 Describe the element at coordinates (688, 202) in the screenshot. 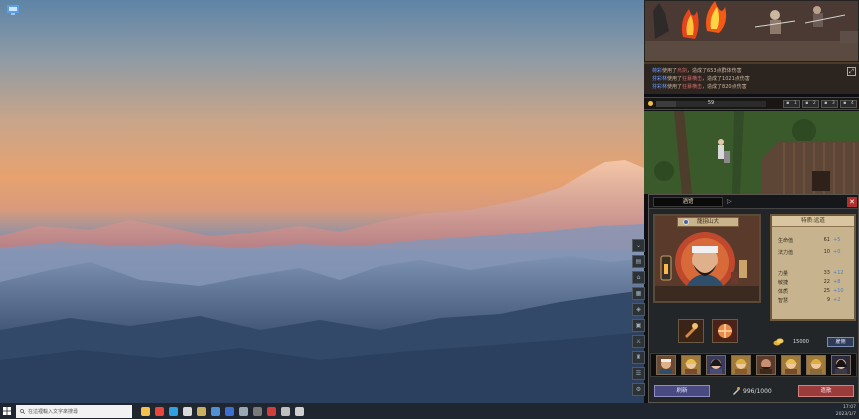

I see `tab-tavern: 酒馆` at that location.